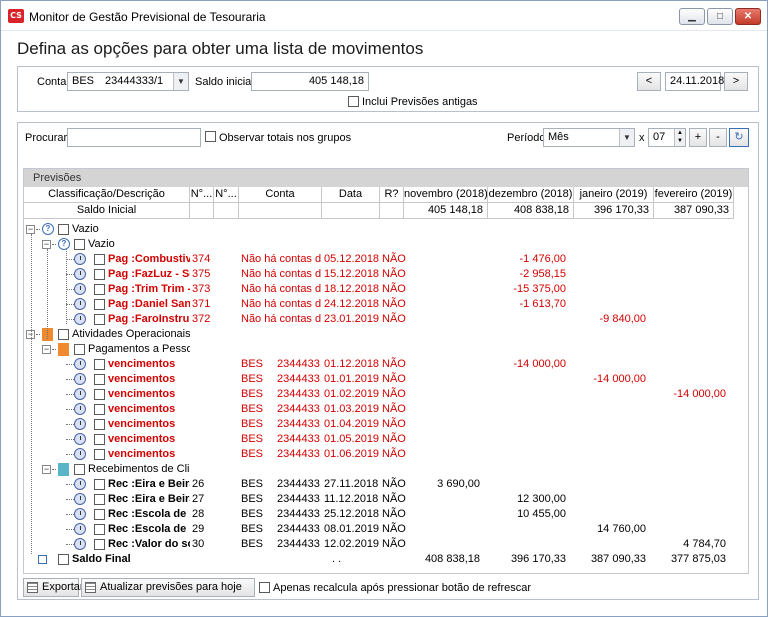  I want to click on table-icon, so click(90, 587).